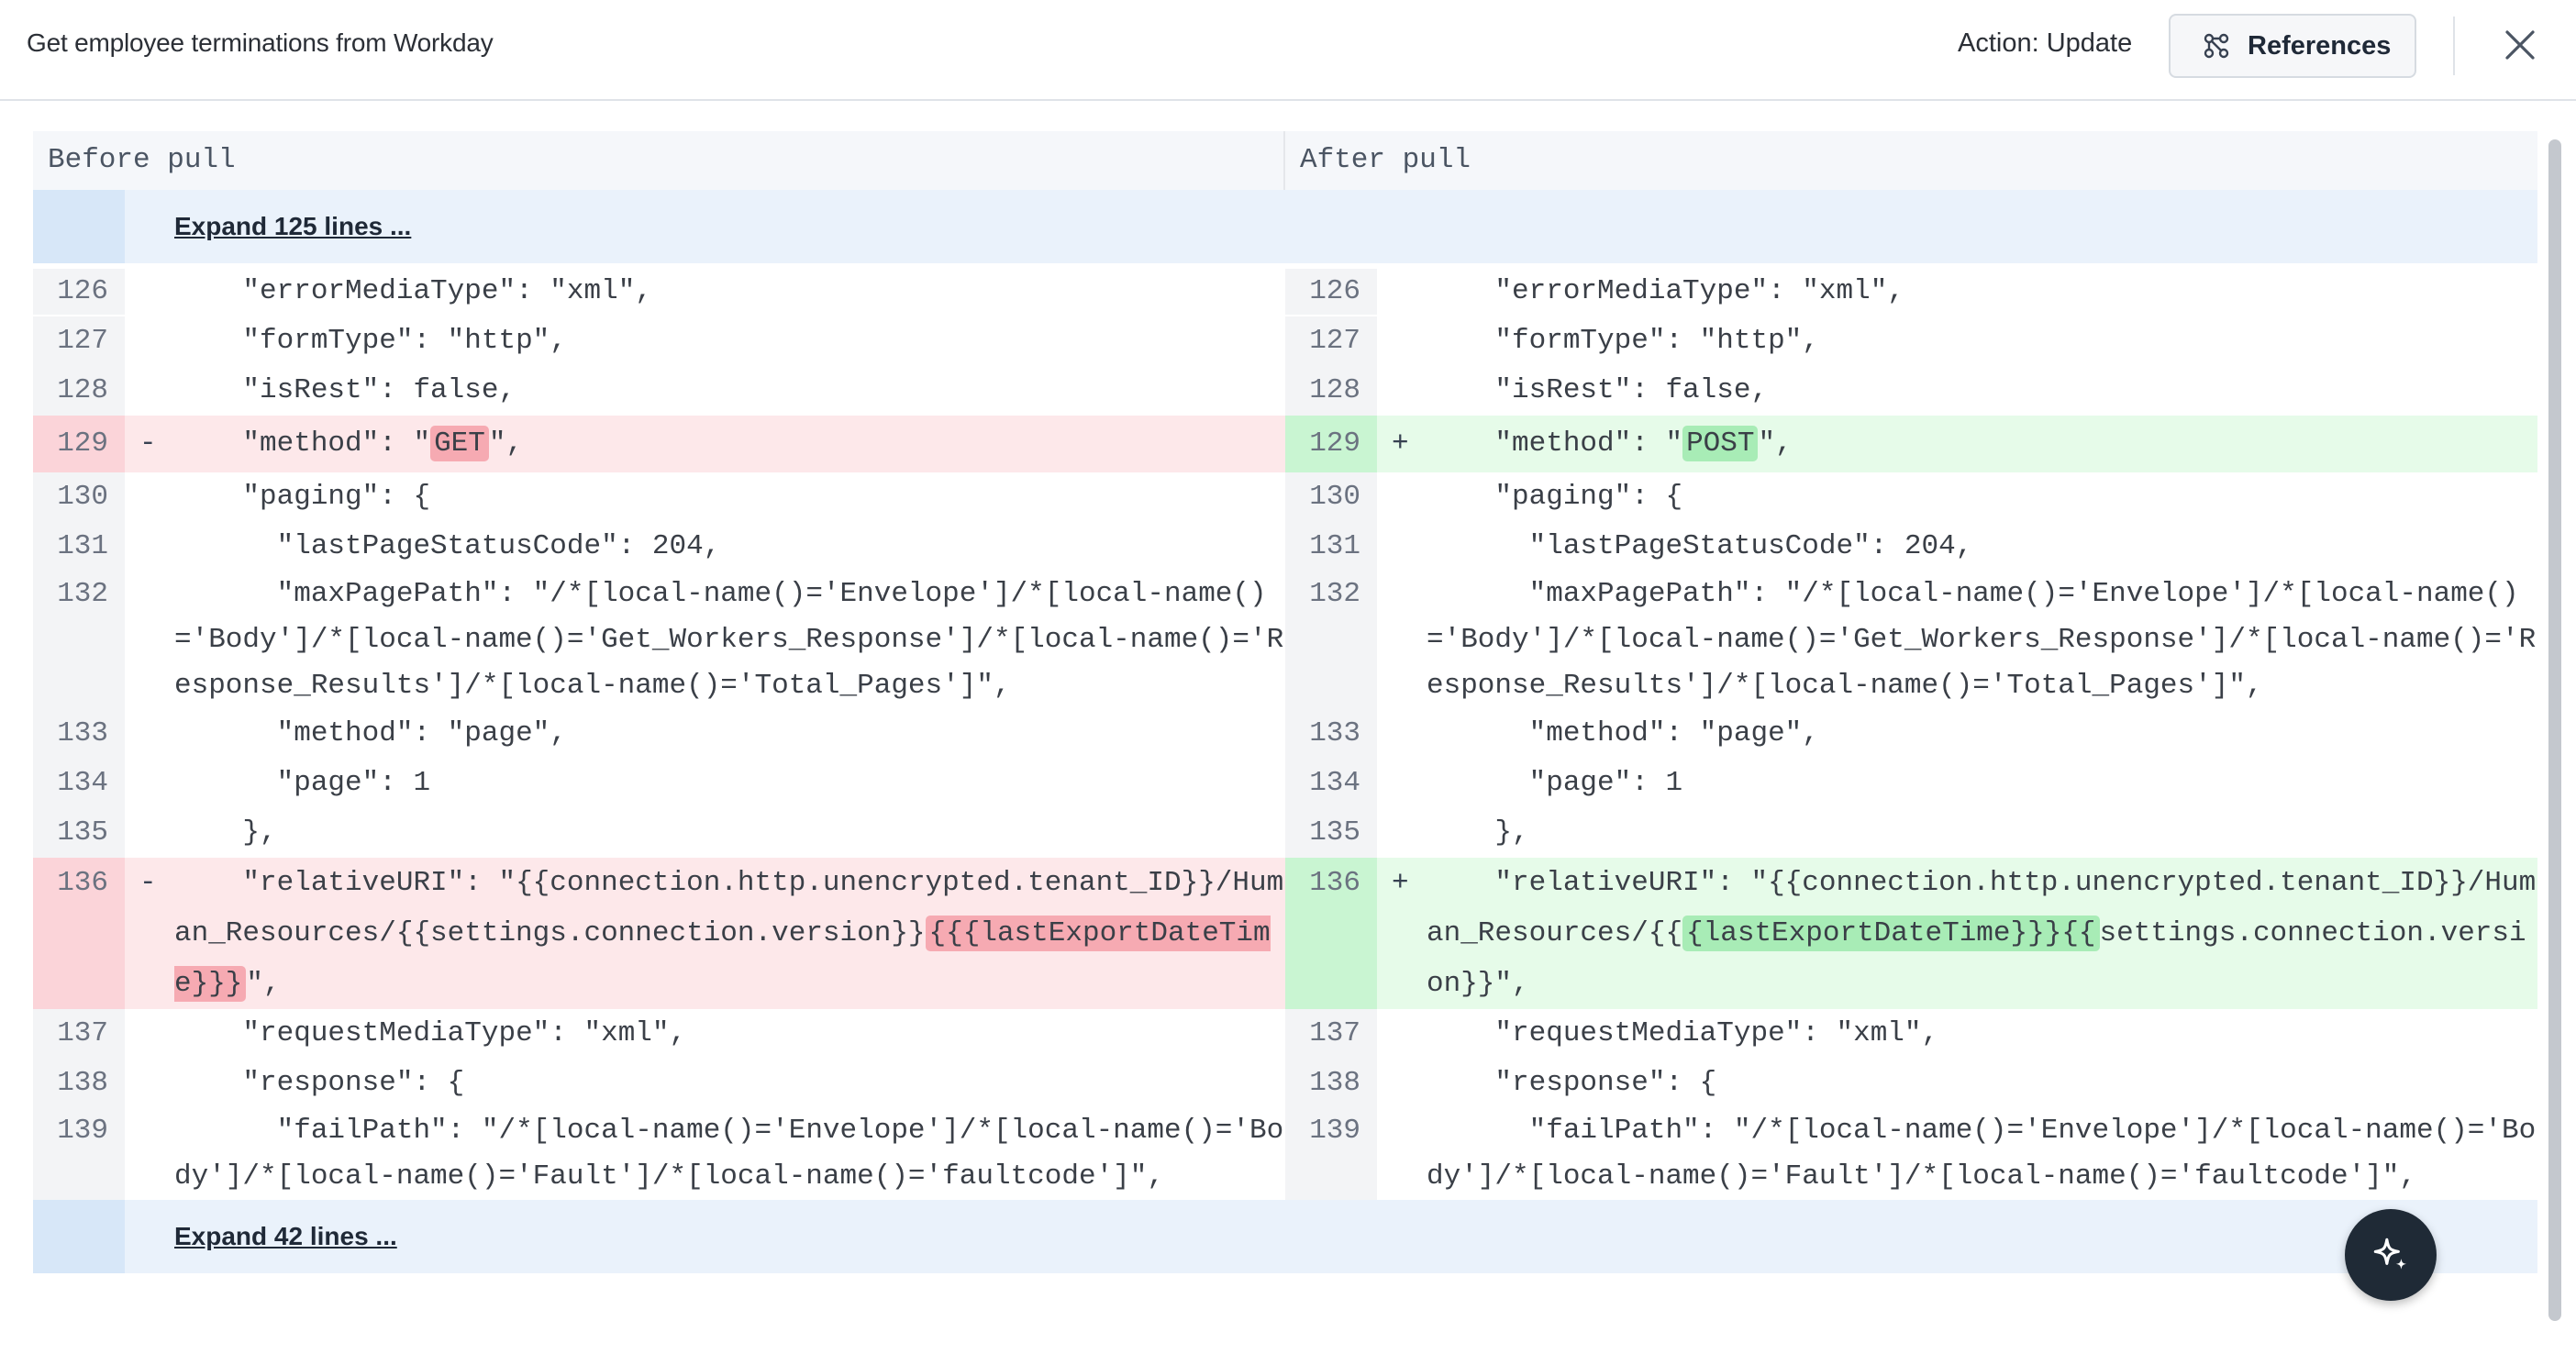 The height and width of the screenshot is (1354, 2576). I want to click on references-button: References, so click(2292, 46).